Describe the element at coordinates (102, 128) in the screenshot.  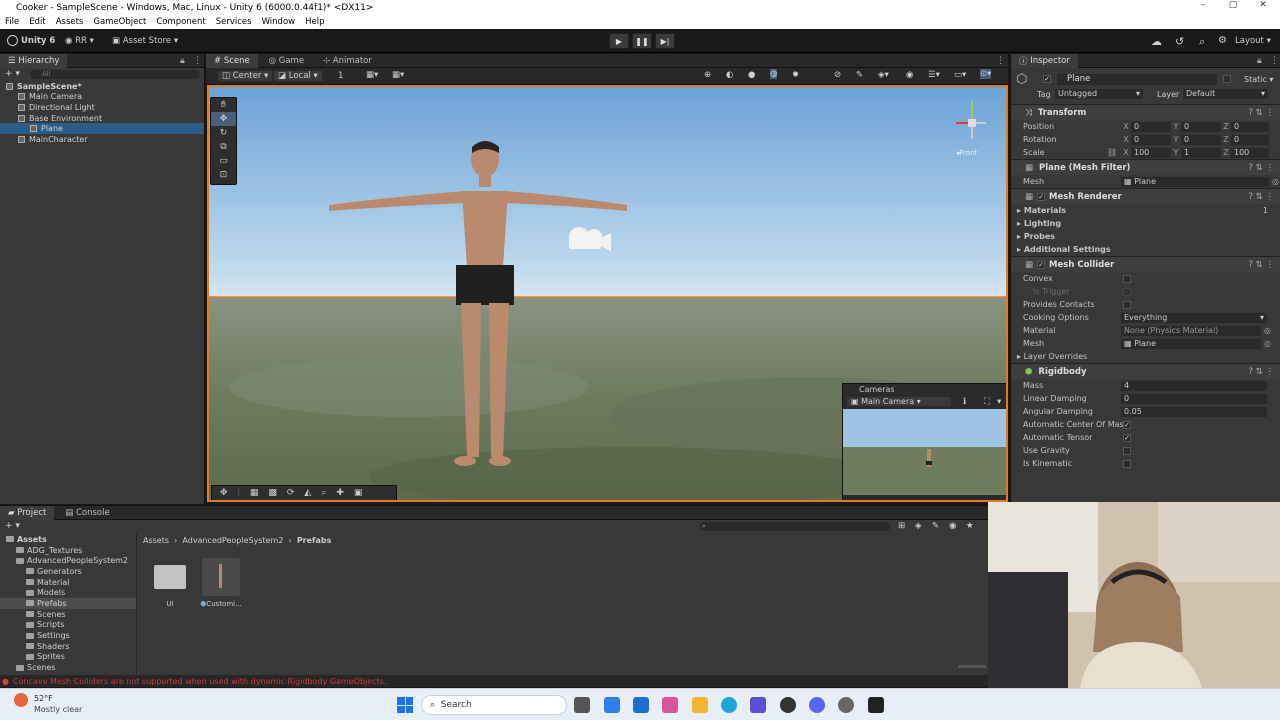
I see `hierarchy-item: Plane` at that location.